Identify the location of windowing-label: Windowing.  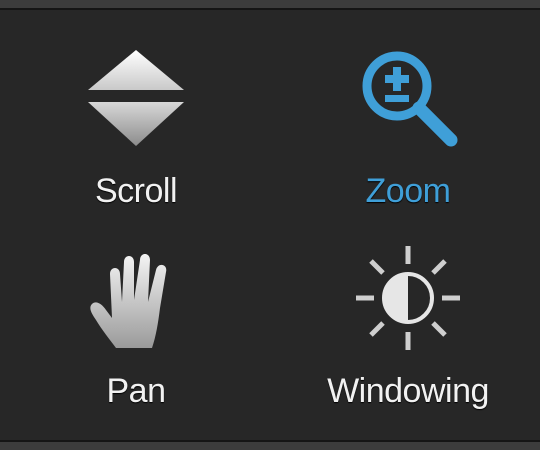
(408, 391).